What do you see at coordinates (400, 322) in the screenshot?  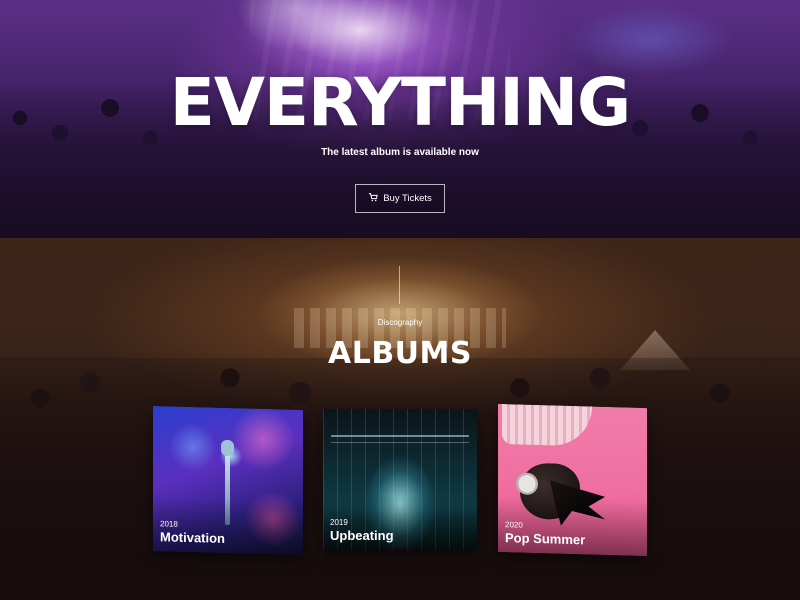 I see `section-kicker: Discography` at bounding box center [400, 322].